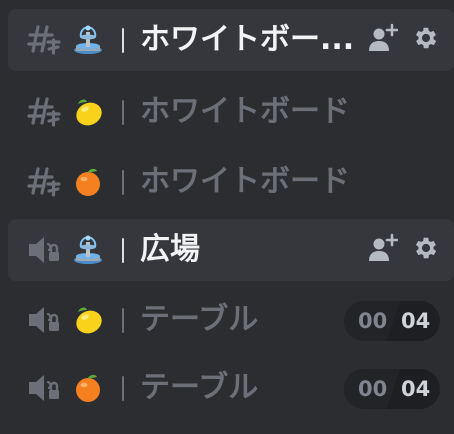 This screenshot has width=454, height=434. I want to click on channel-item-whiteboard-tangerine: ホワイトボード, so click(231, 182).